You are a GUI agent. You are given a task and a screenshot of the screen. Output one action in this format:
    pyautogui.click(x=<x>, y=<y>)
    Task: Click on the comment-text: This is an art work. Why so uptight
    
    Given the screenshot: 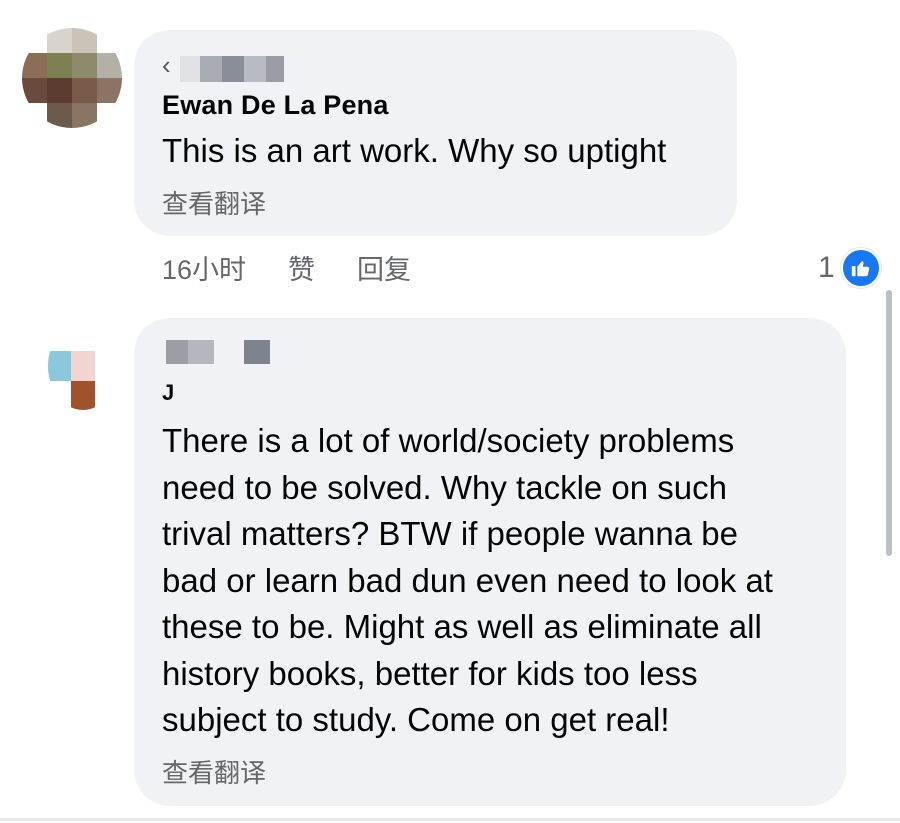 What is the action you would take?
    pyautogui.click(x=414, y=150)
    